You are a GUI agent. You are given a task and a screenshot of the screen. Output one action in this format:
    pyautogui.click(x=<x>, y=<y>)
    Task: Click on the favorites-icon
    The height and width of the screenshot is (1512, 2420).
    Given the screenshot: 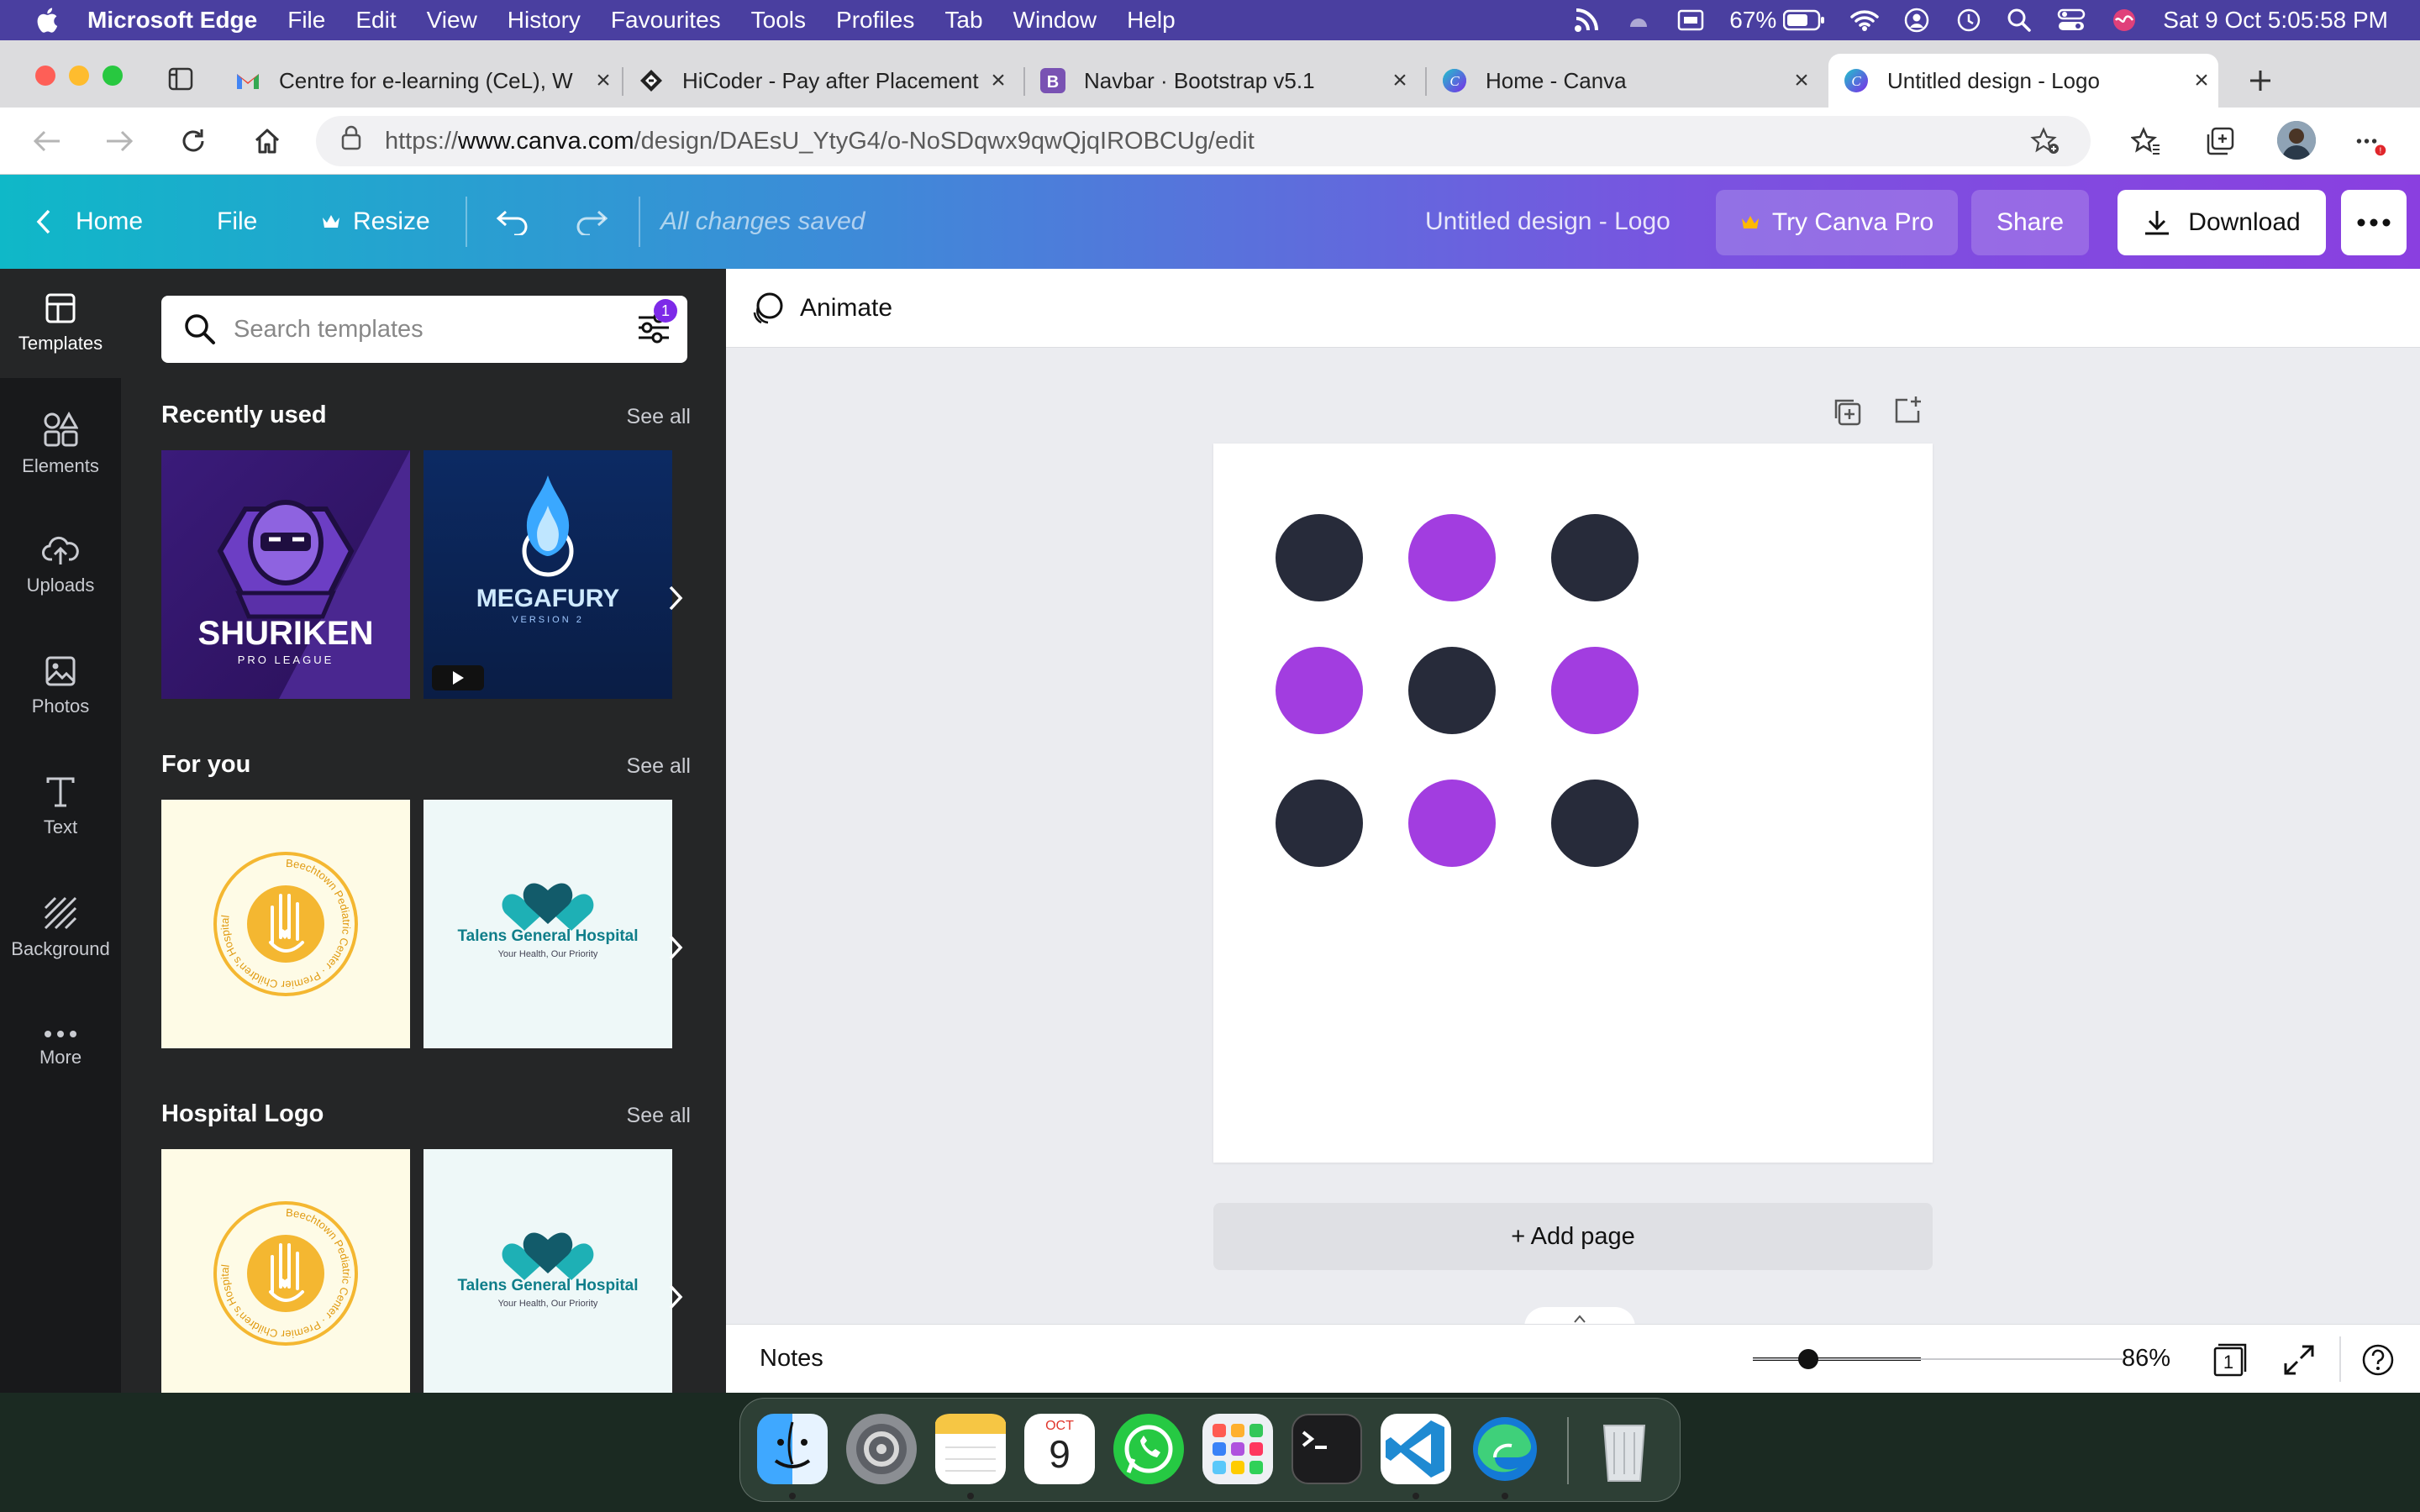 What is the action you would take?
    pyautogui.click(x=2146, y=141)
    